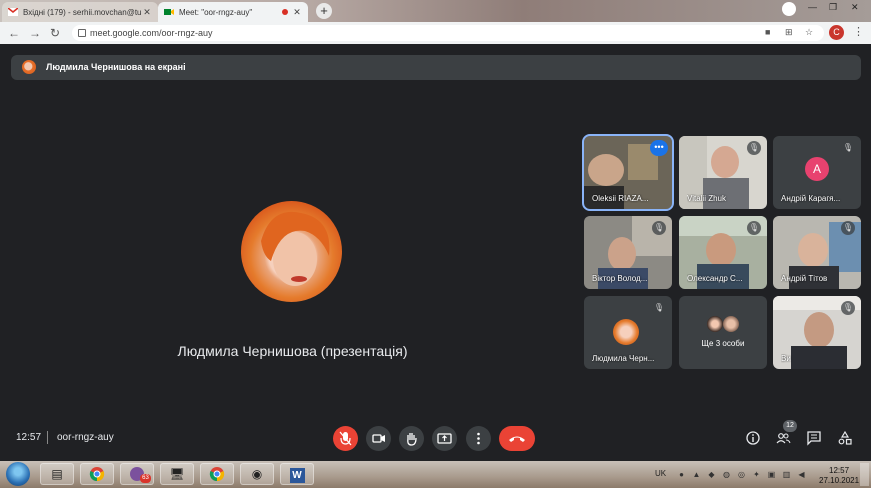  What do you see at coordinates (741, 474) in the screenshot?
I see `tray-app-icon: ◎` at bounding box center [741, 474].